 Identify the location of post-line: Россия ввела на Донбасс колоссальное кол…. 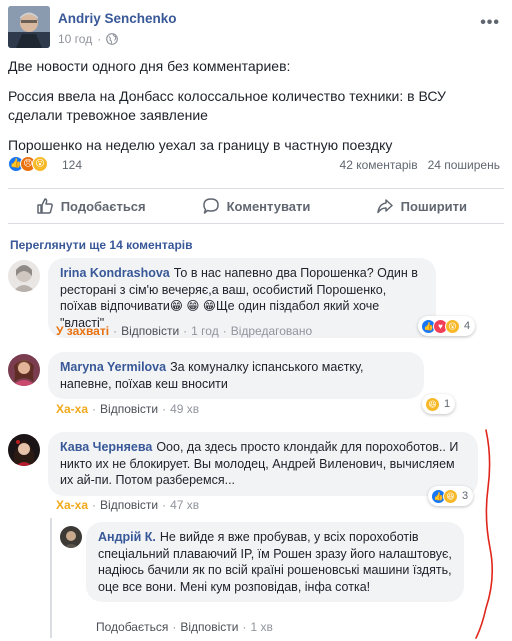
(227, 105).